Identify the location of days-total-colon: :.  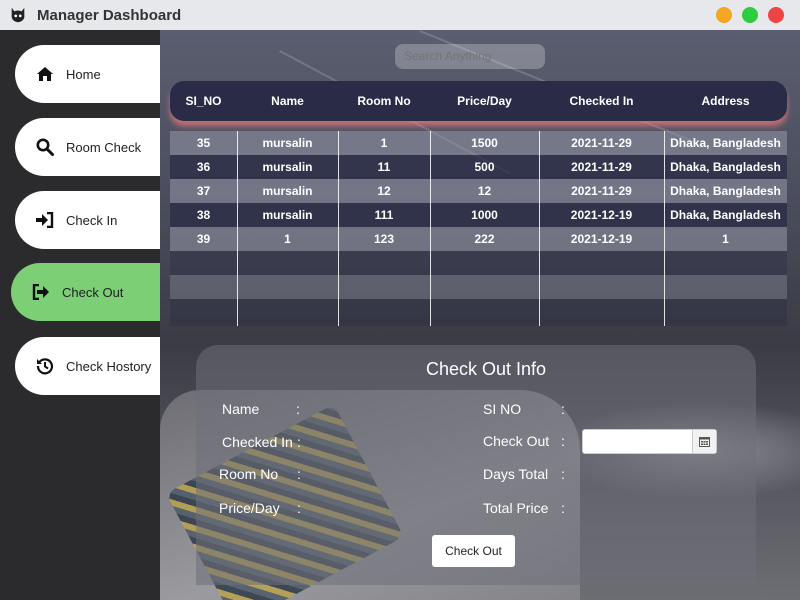
(563, 474).